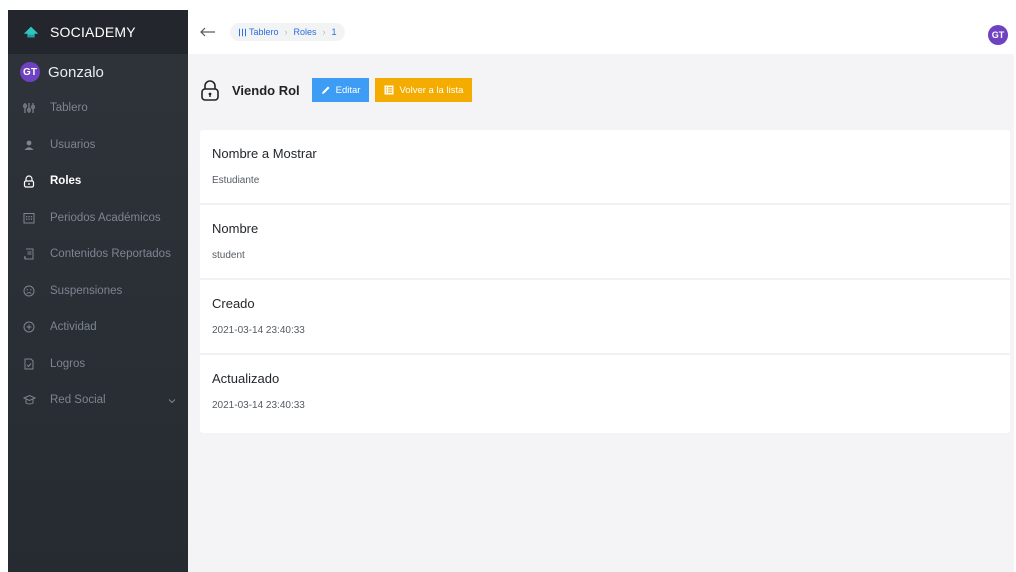 This screenshot has width=1016, height=572. What do you see at coordinates (30, 72) in the screenshot?
I see `avatar: GT` at bounding box center [30, 72].